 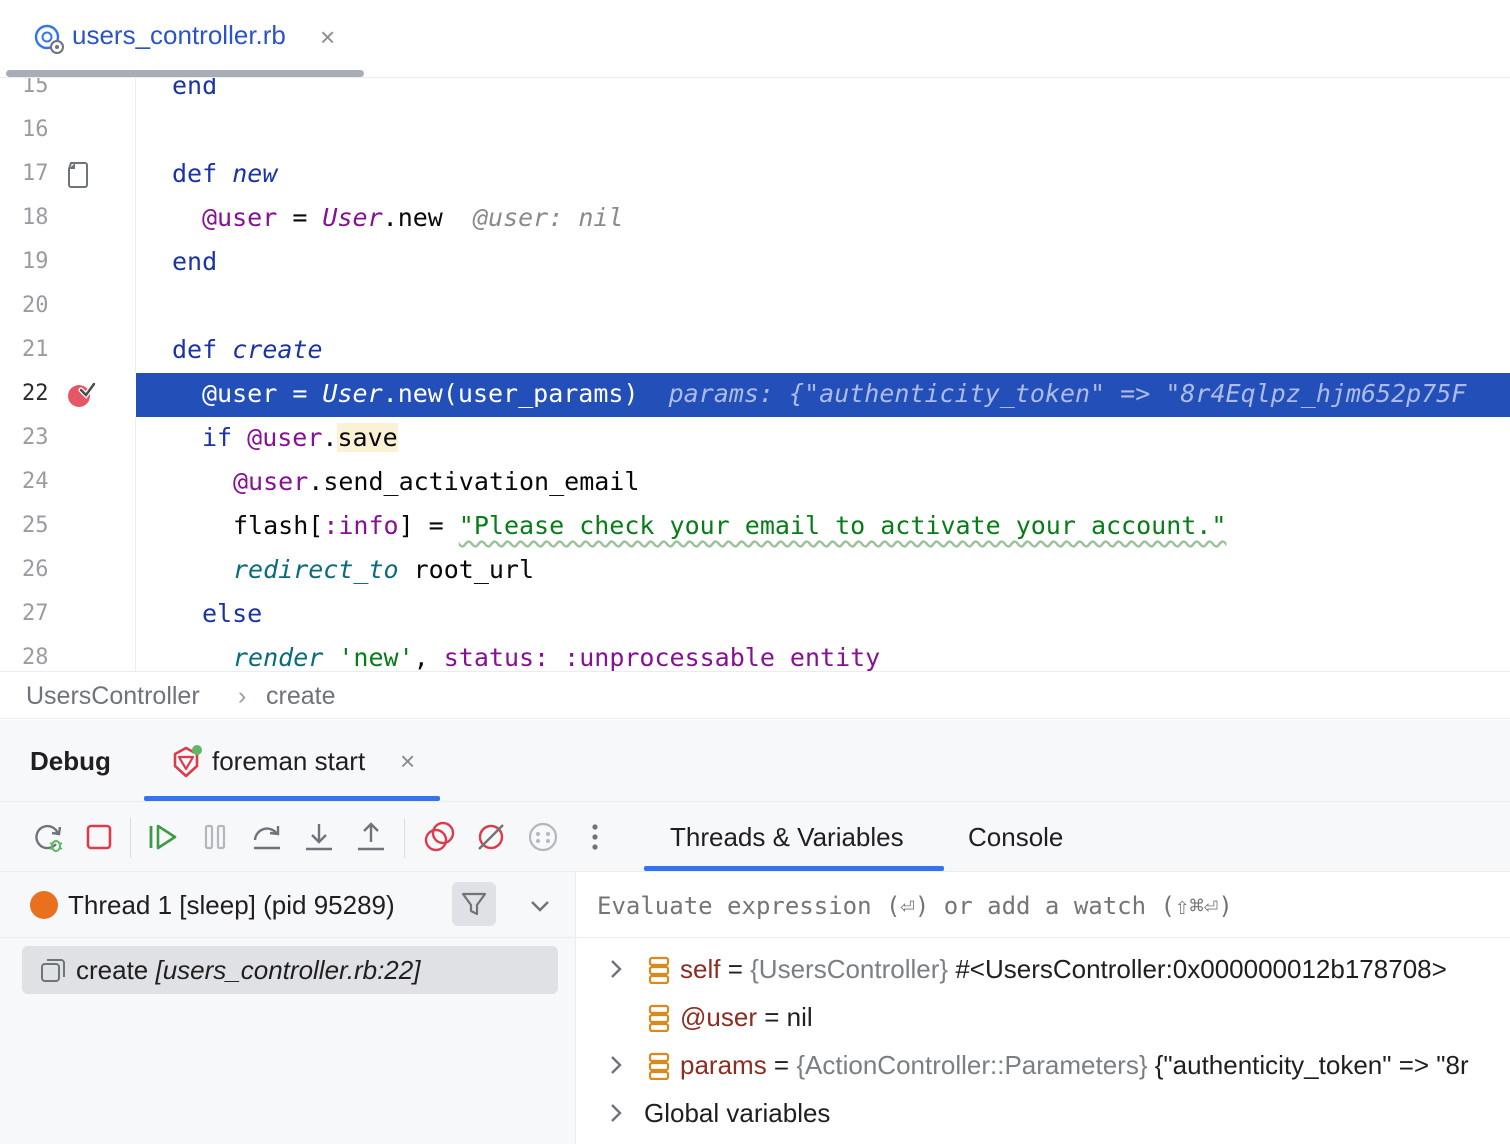 I want to click on code-line: 19 end, so click(x=755, y=263).